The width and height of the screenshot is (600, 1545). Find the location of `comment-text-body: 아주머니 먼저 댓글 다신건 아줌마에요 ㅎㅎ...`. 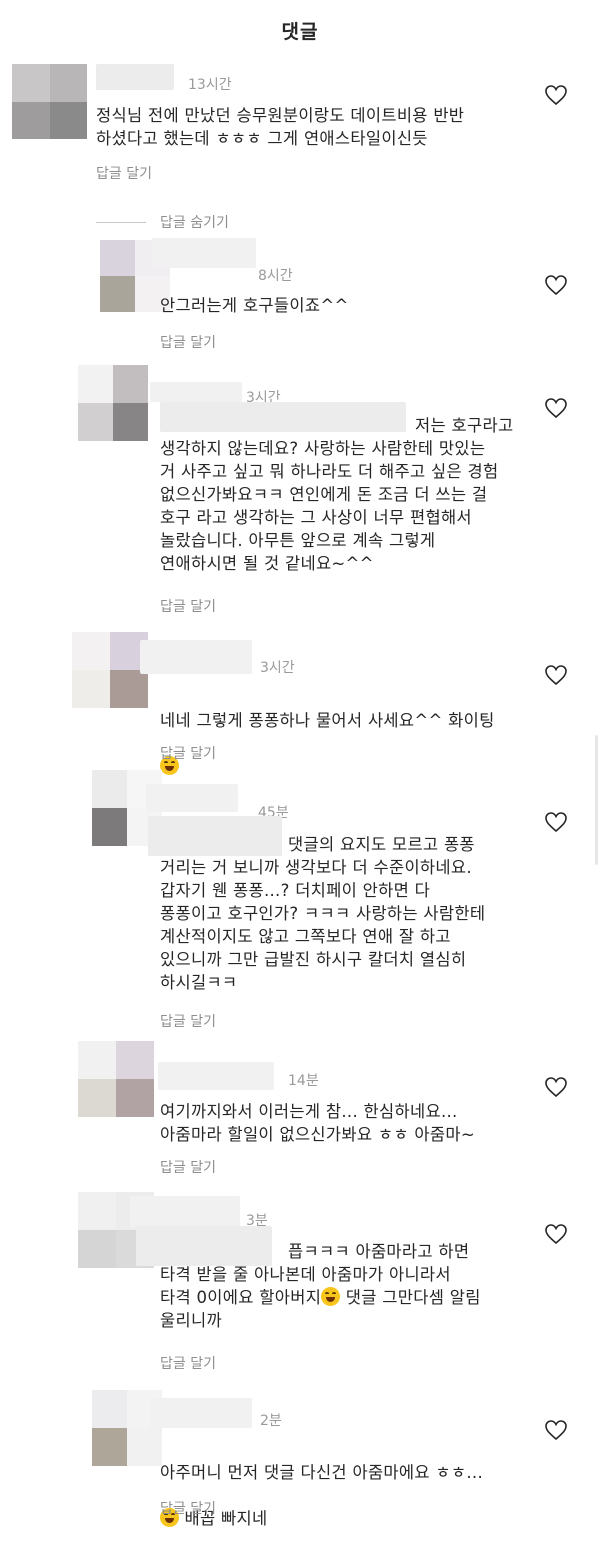

comment-text-body: 아주머니 먼저 댓글 다신건 아줌마에요 ㅎㅎ... is located at coordinates (321, 1472).